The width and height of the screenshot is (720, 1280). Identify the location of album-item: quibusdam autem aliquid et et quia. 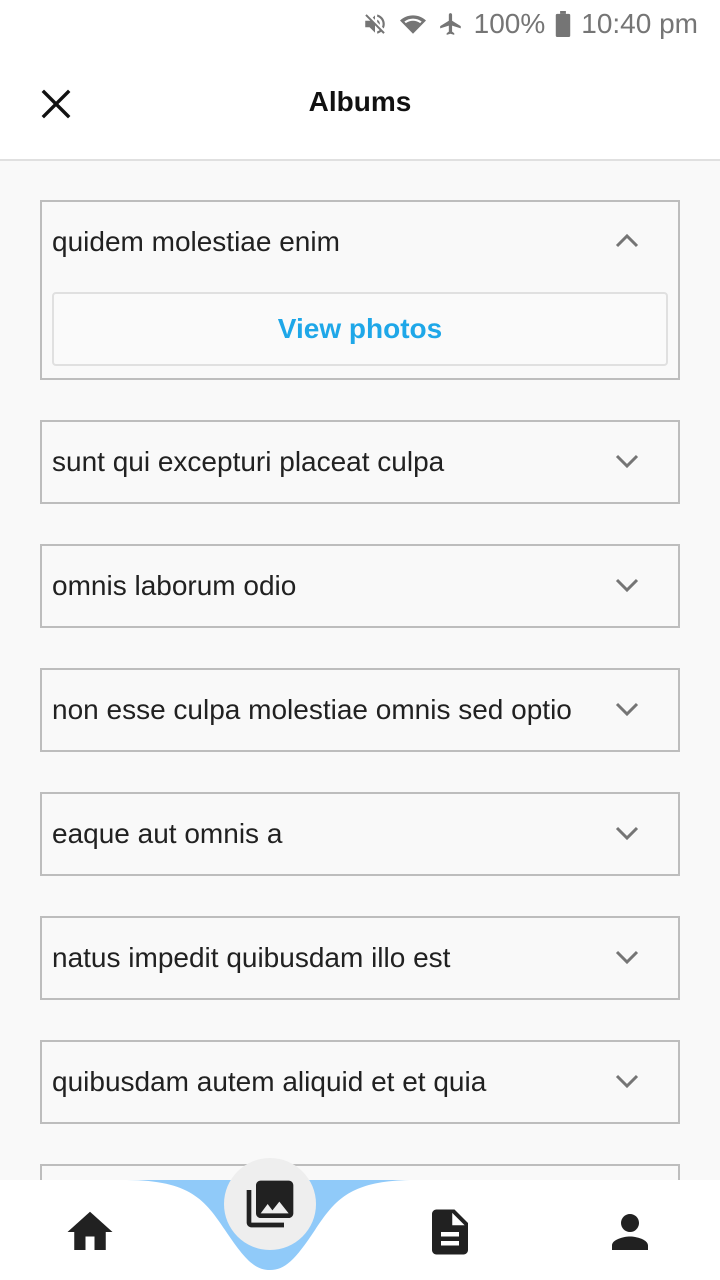
(360, 1082).